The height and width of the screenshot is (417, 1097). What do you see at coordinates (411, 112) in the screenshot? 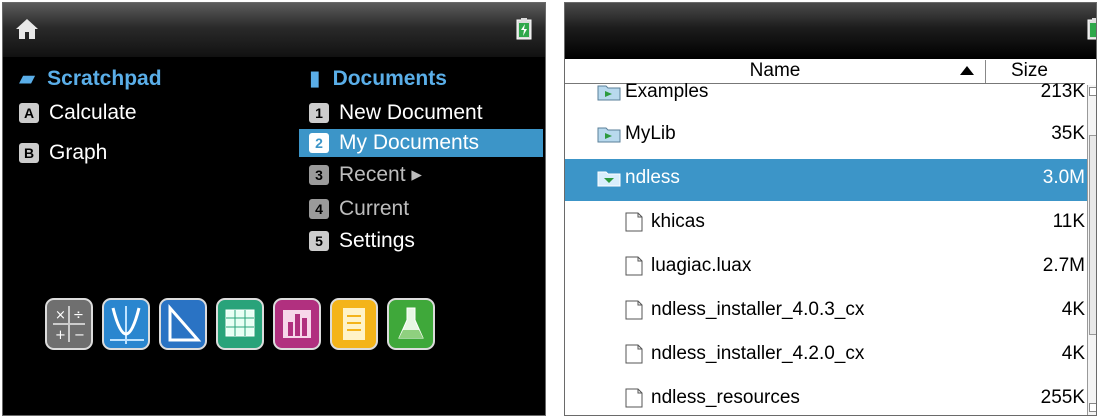
I see `menu-item-label: New Document` at bounding box center [411, 112].